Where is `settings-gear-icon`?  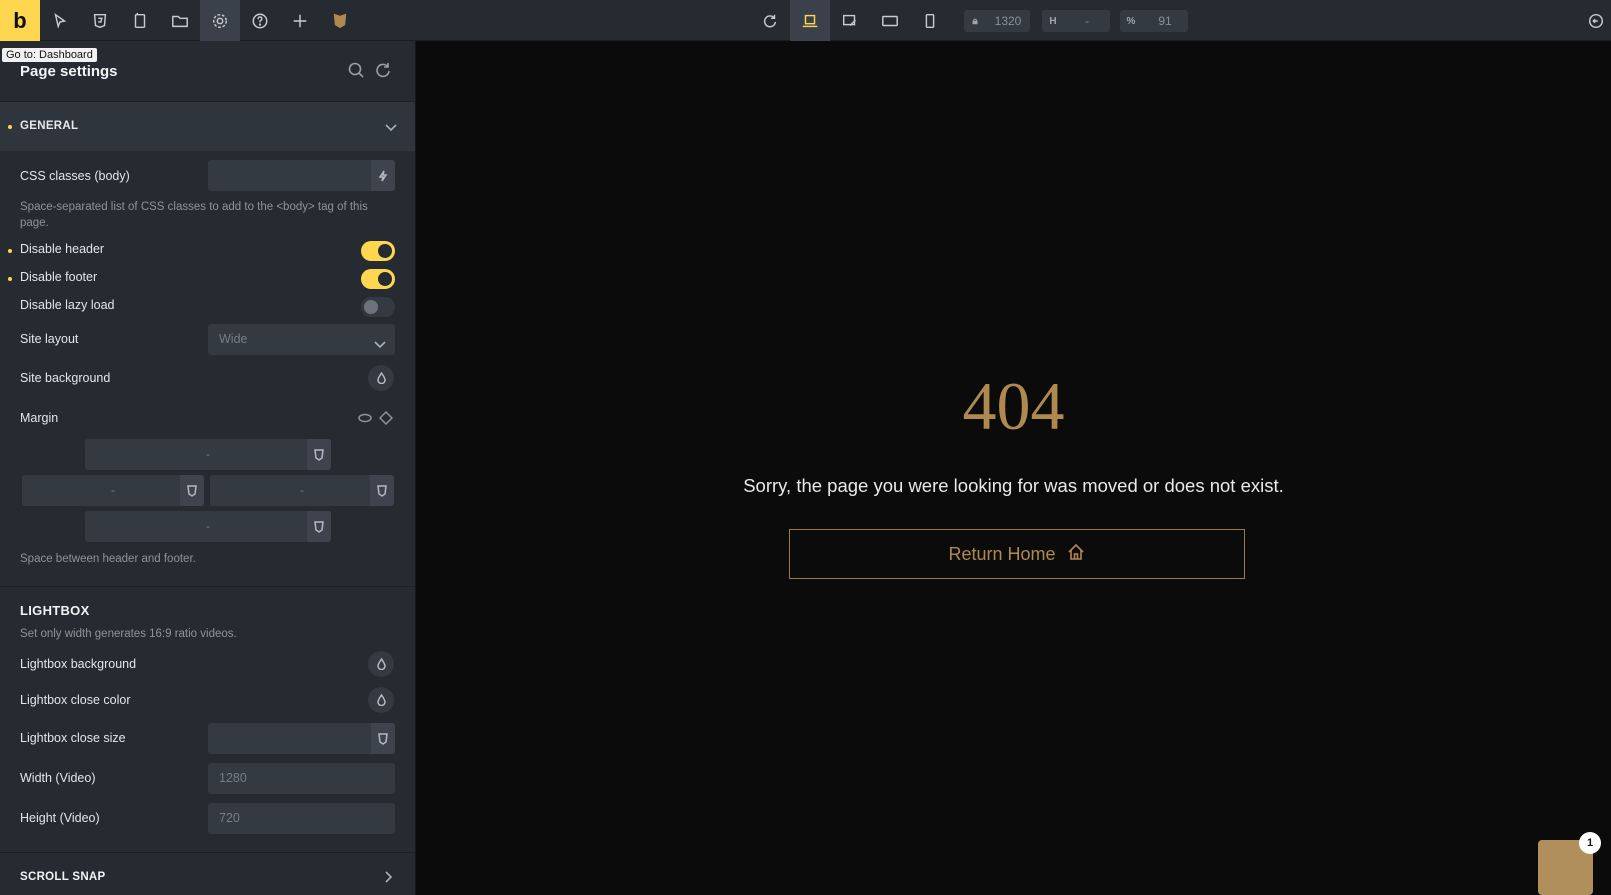 settings-gear-icon is located at coordinates (220, 20).